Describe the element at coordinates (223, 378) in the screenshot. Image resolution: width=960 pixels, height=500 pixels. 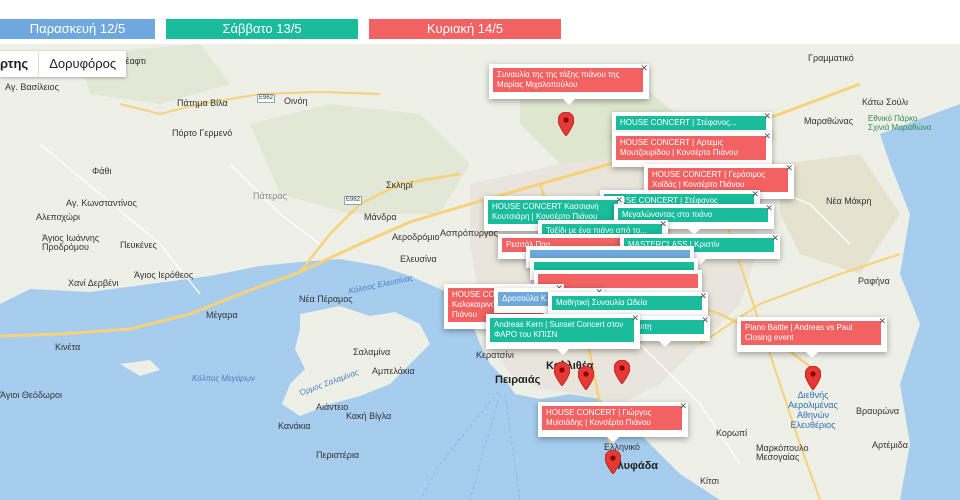
I see `water-label: Κόλπος Μεγάρων` at that location.